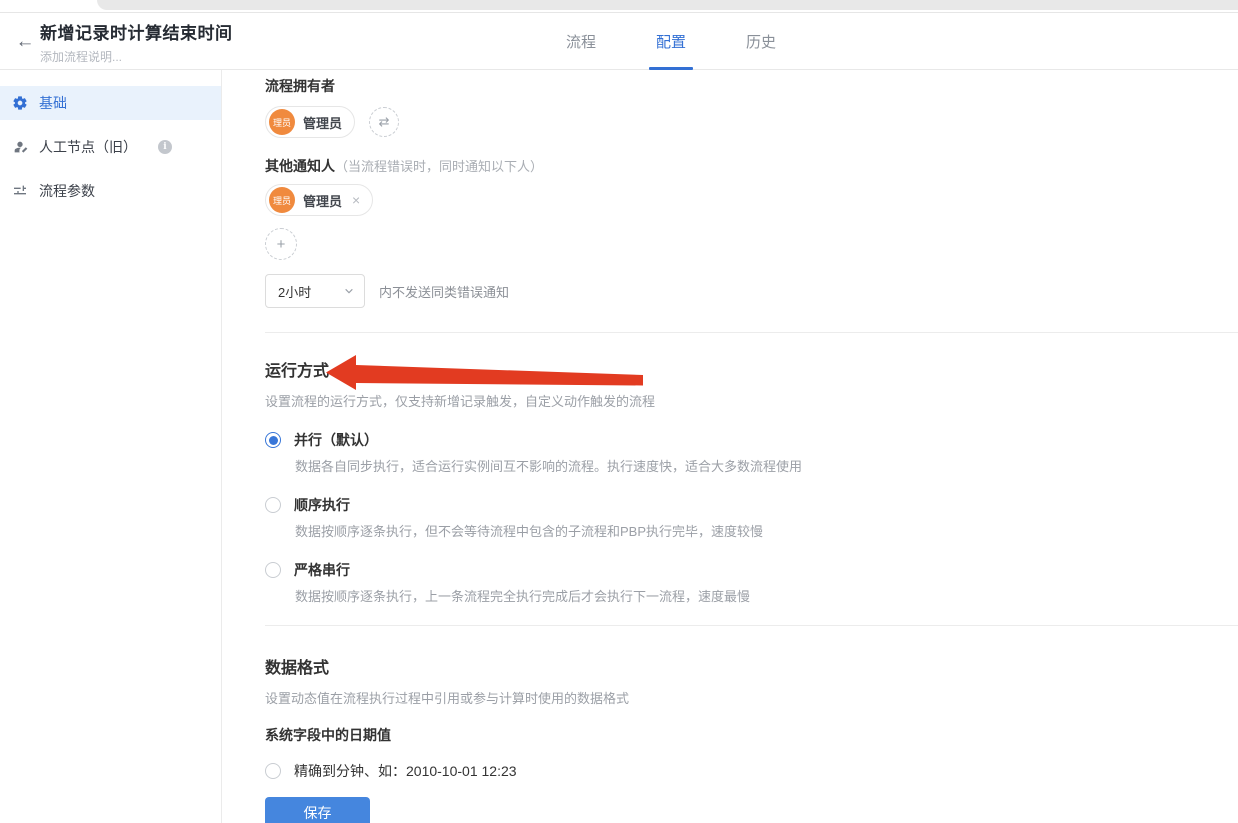 This screenshot has height=823, width=1238. I want to click on notify-member-pill: 理员 管理员 ×, so click(319, 200).